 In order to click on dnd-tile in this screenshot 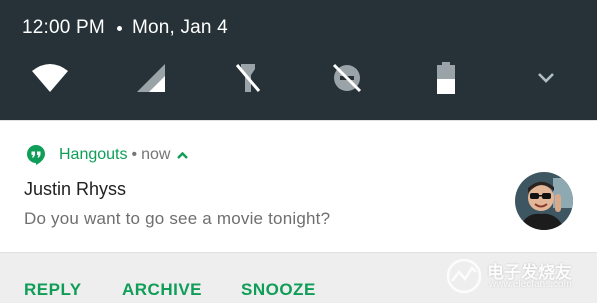, I will do `click(347, 78)`.